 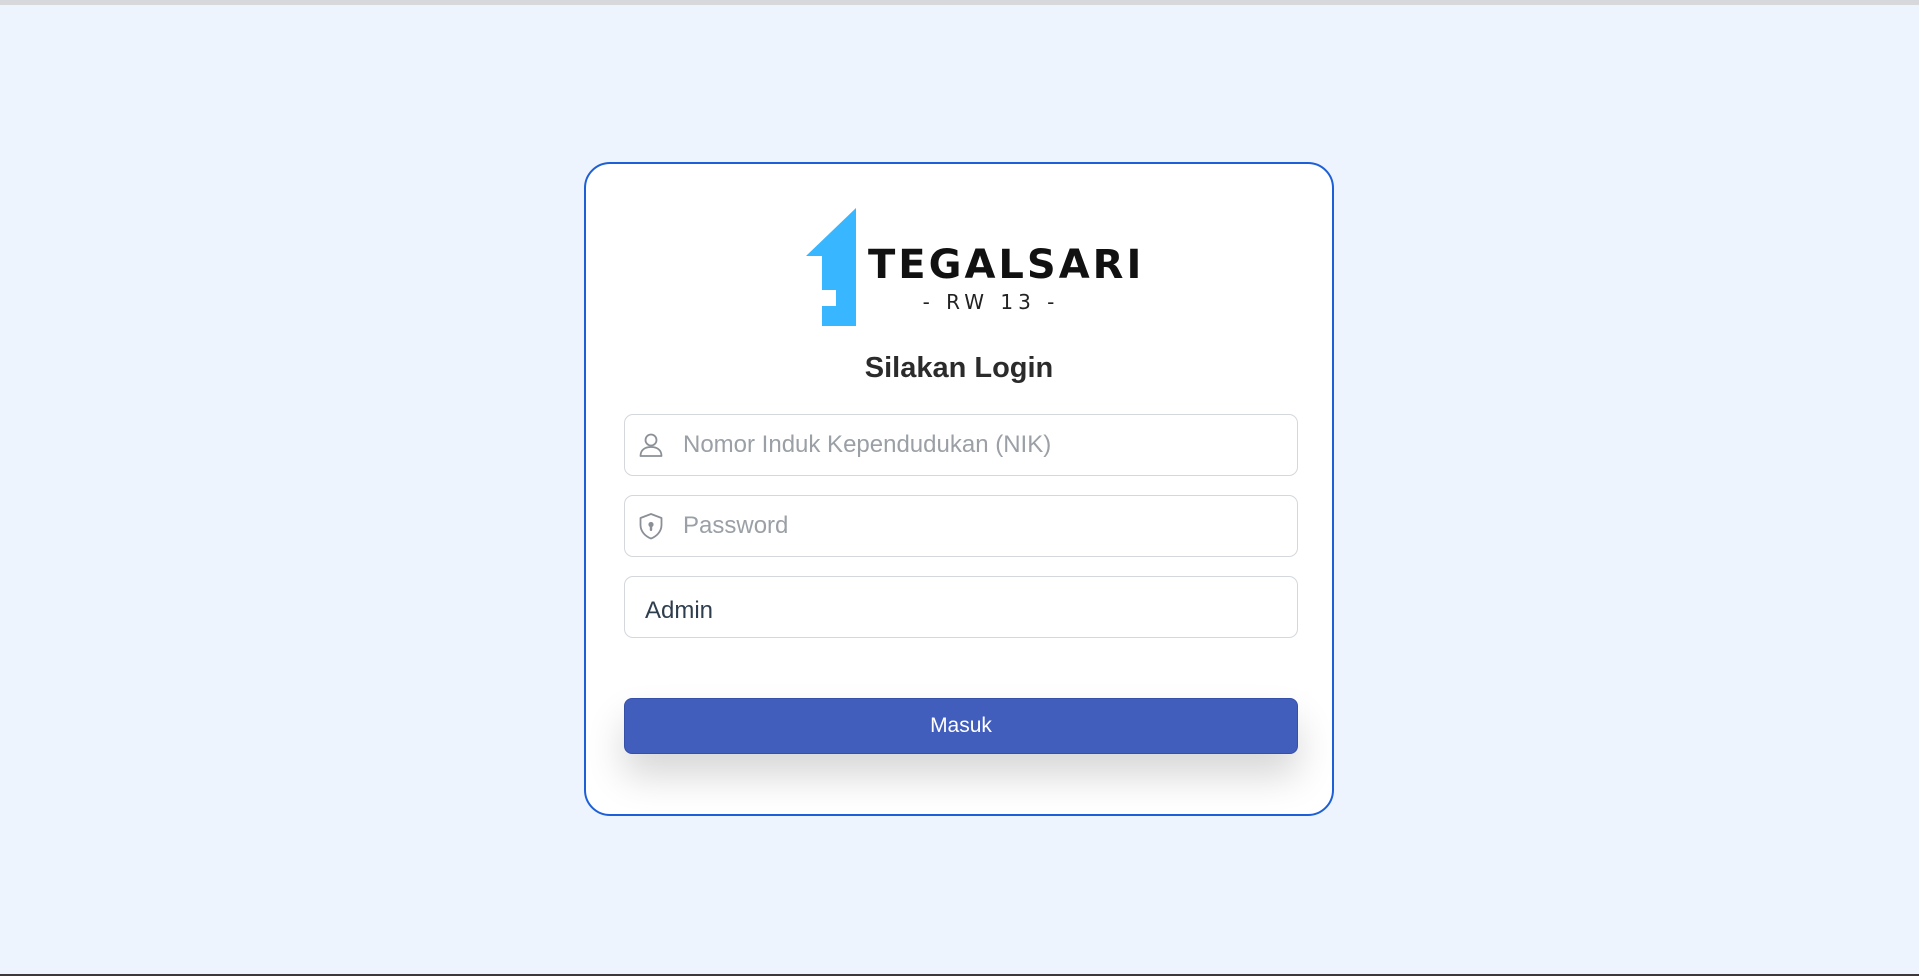 I want to click on brand-logo: TEGALSARI - RW 13 -, so click(x=973, y=266).